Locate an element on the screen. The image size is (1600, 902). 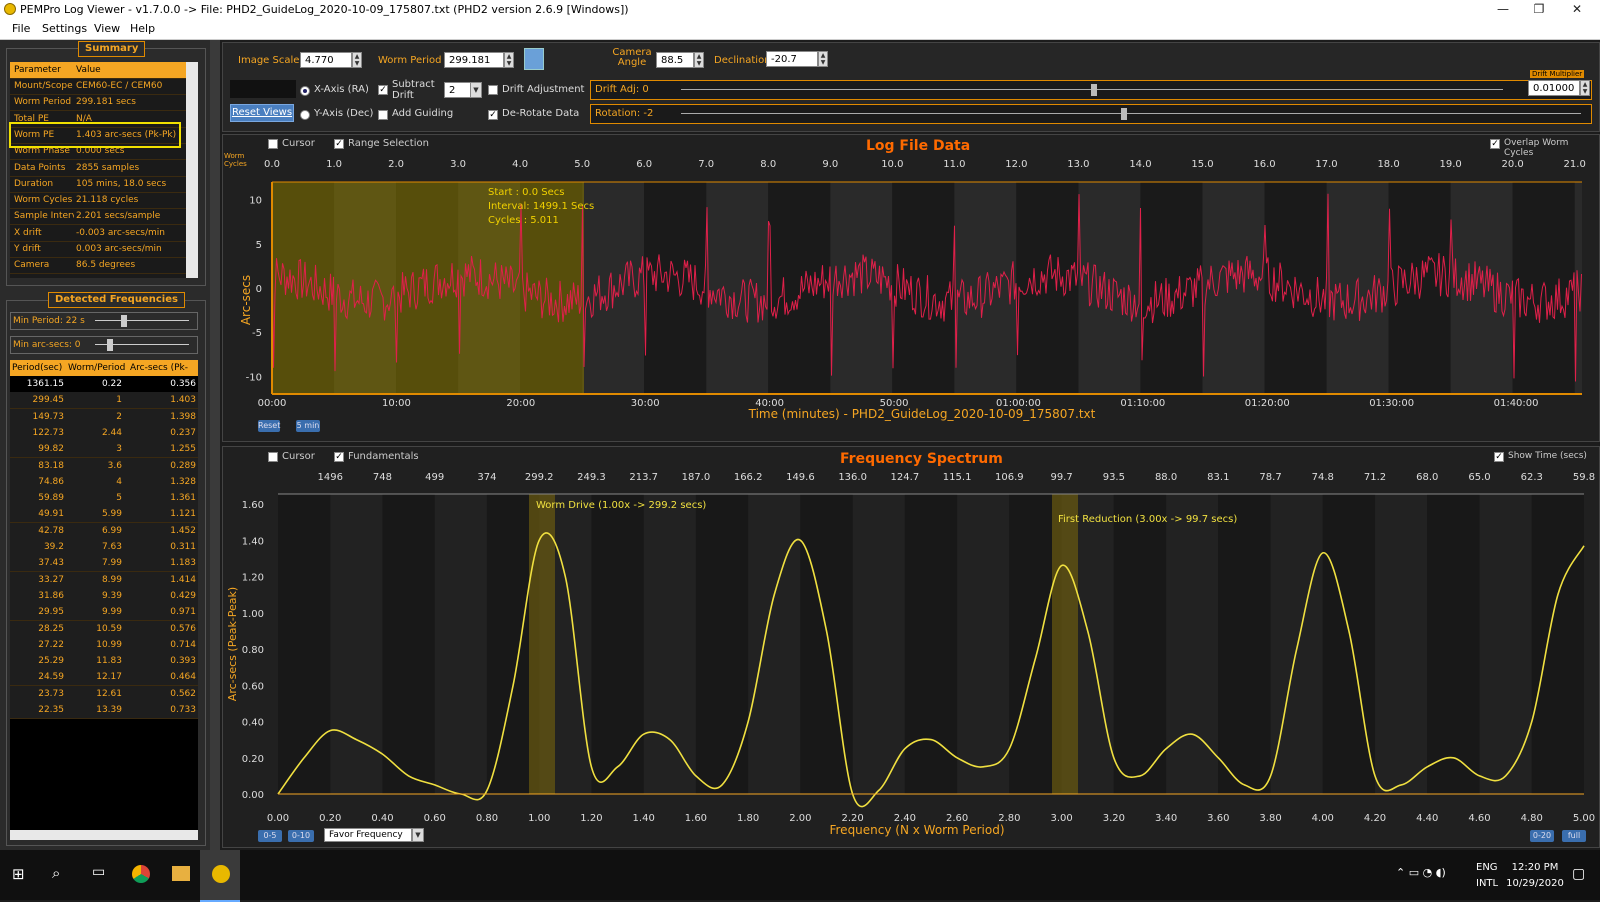
calculator-icon is located at coordinates (534, 59).